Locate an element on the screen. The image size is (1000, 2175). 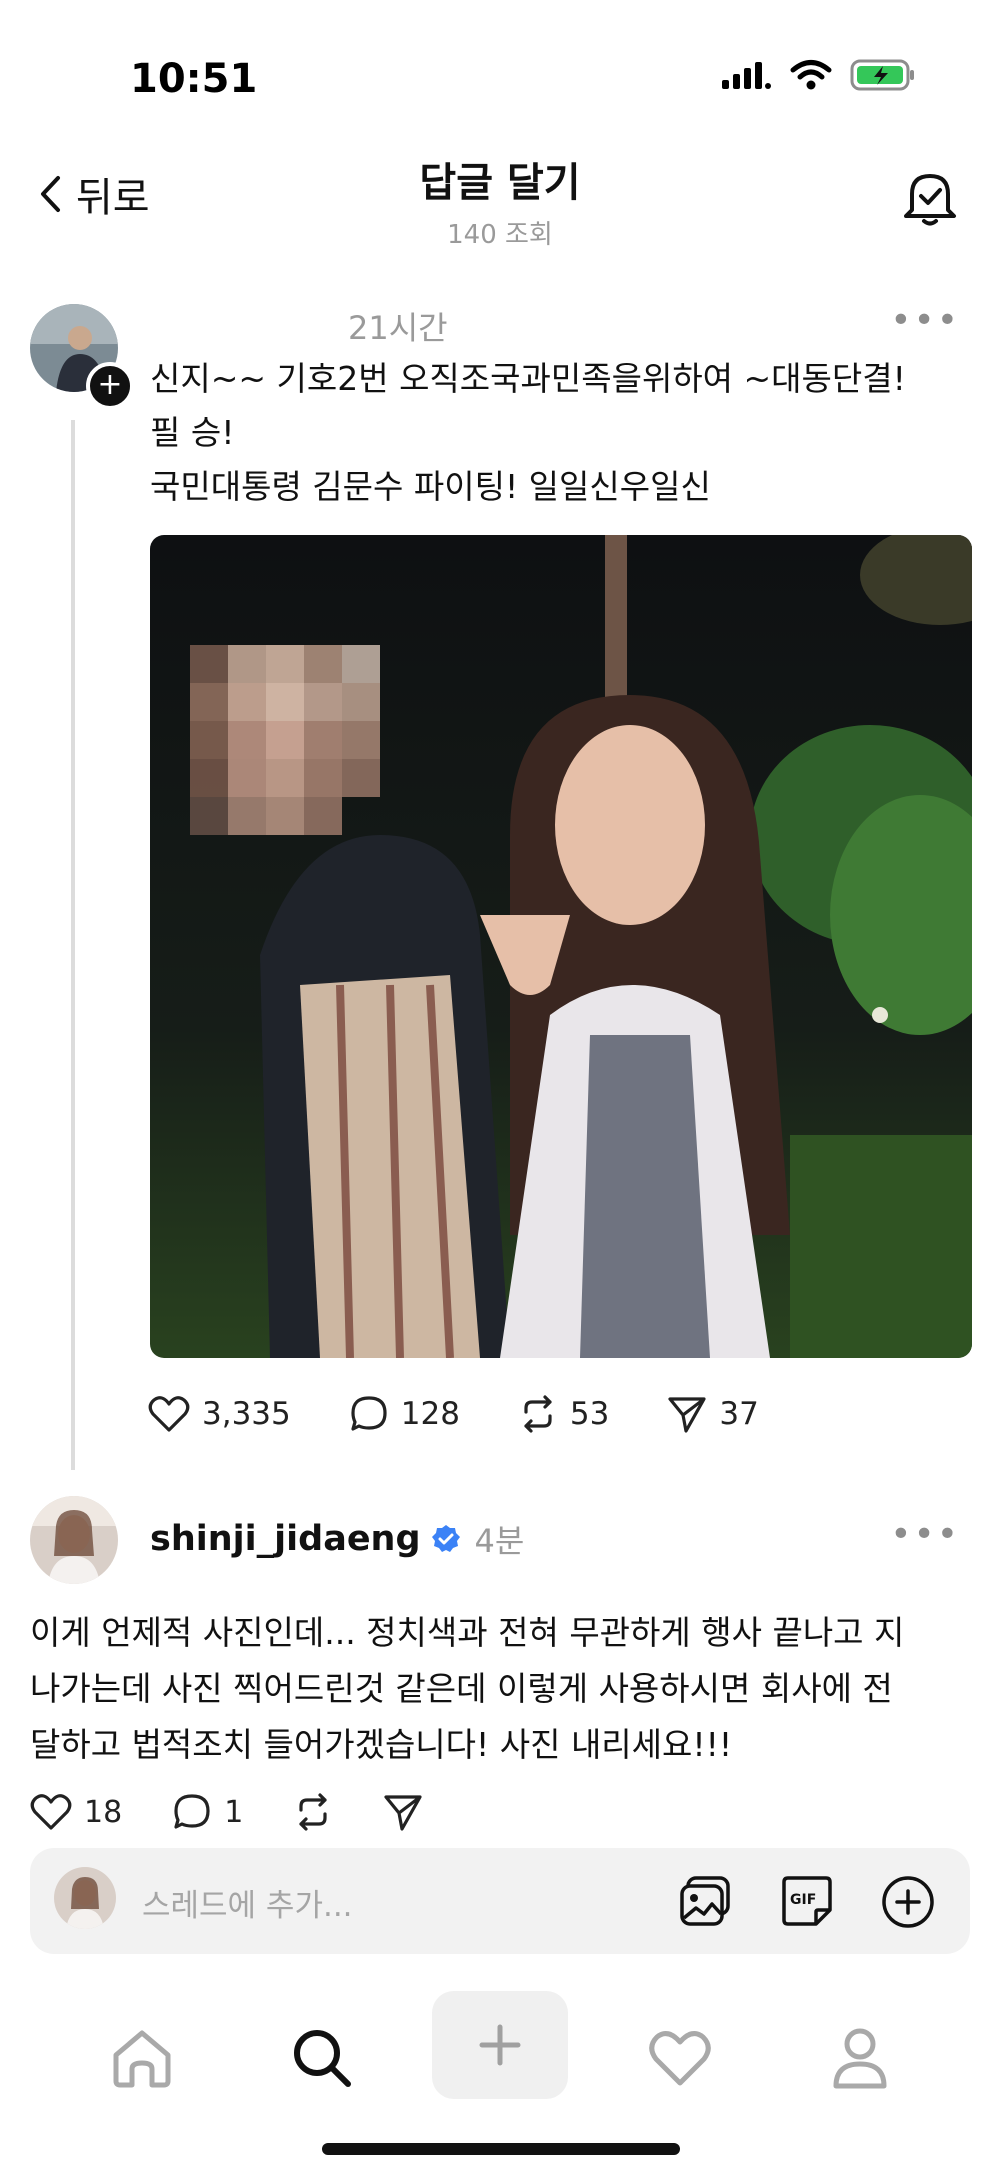
thread-line is located at coordinates (73, 945).